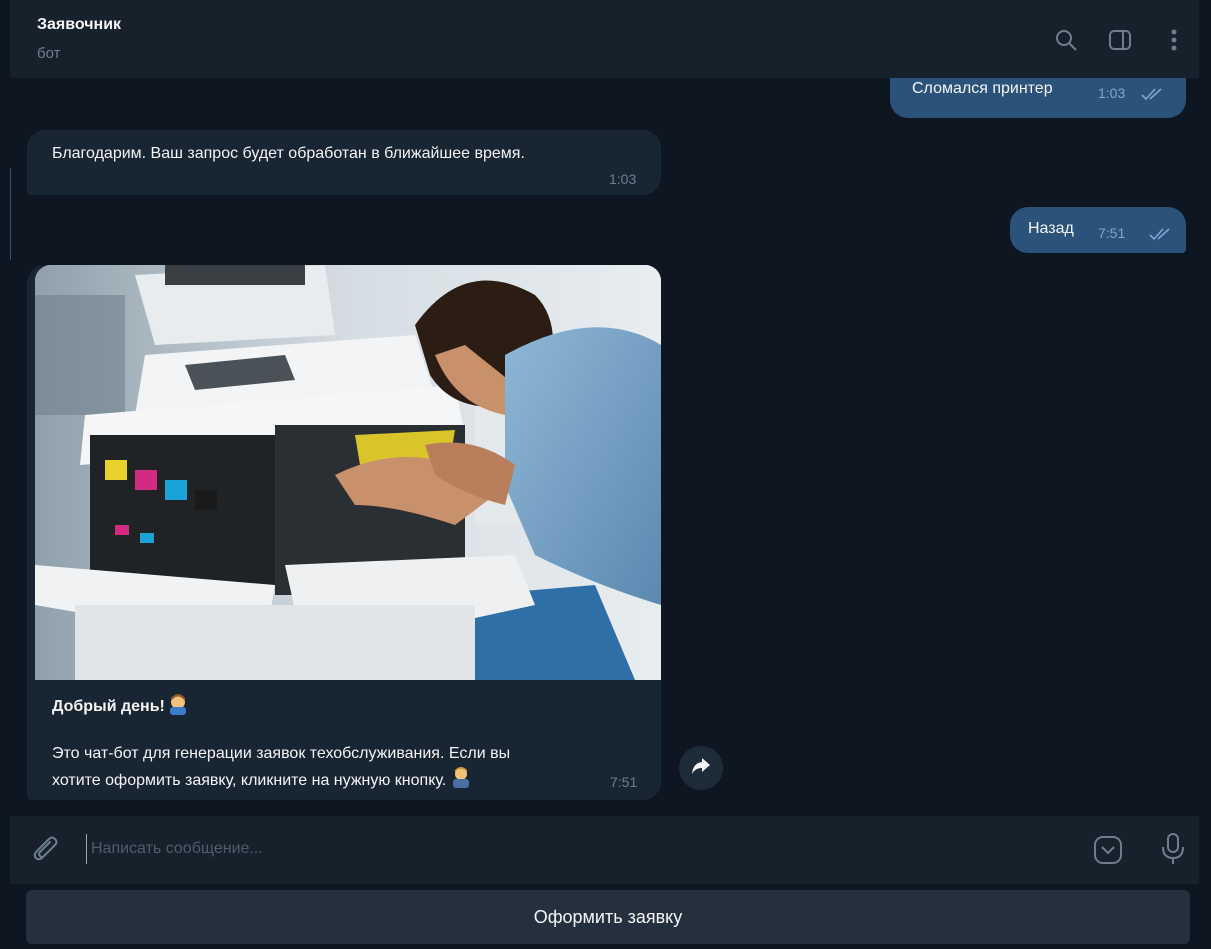 The height and width of the screenshot is (949, 1211). Describe the element at coordinates (108, 706) in the screenshot. I see `greeting-text: Добрый день!` at that location.